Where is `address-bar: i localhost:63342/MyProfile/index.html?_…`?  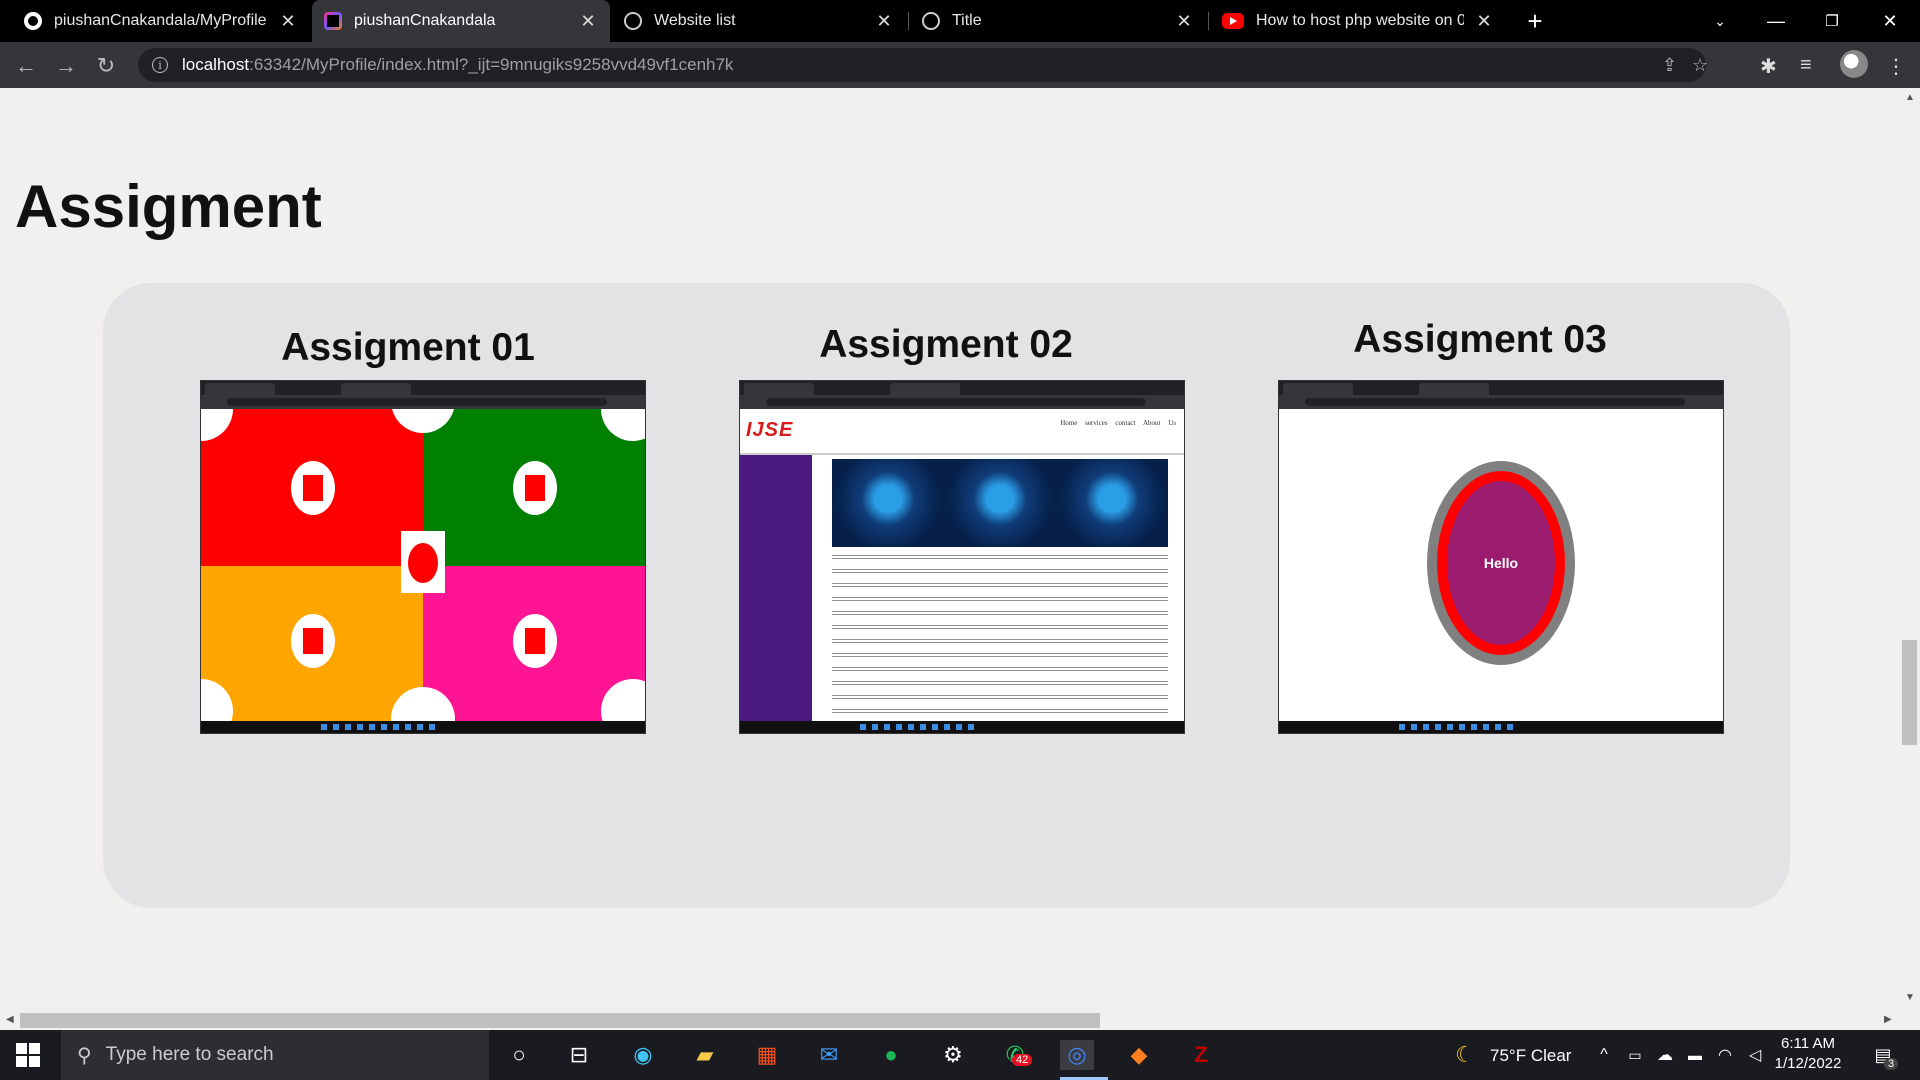
address-bar: i localhost:63342/MyProfile/index.html?_… is located at coordinates (923, 65).